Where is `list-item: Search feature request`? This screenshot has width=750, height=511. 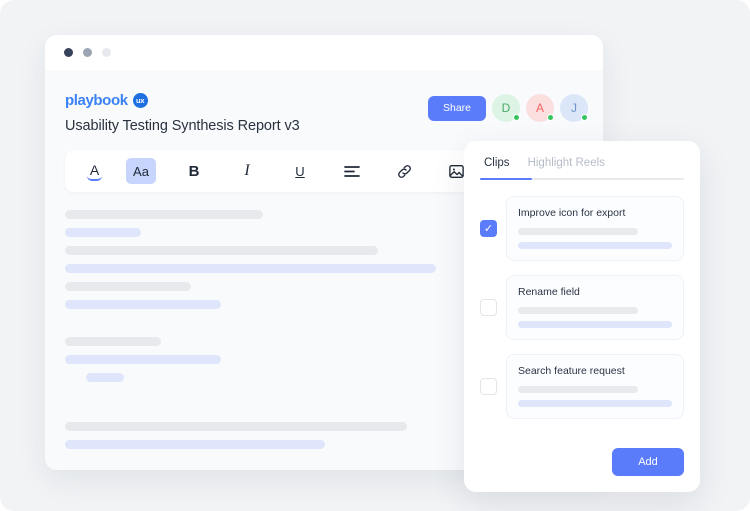
list-item: Search feature request is located at coordinates (582, 386).